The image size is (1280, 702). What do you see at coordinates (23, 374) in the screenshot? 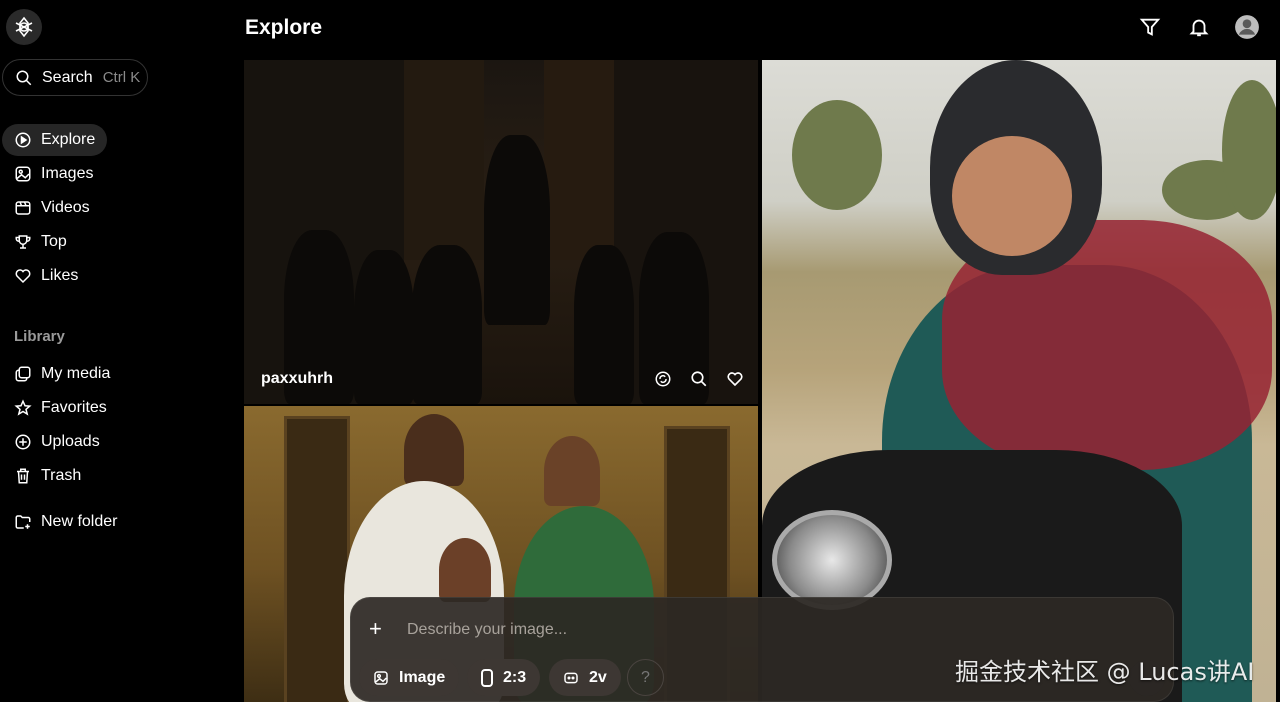
I see `my-media-icon` at bounding box center [23, 374].